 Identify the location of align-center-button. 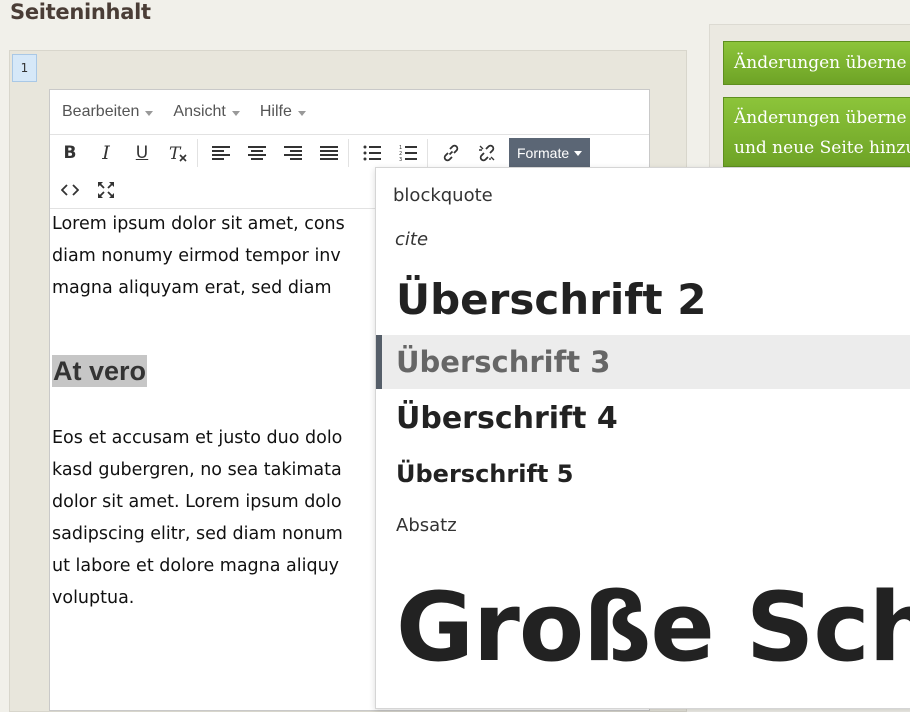
(257, 153).